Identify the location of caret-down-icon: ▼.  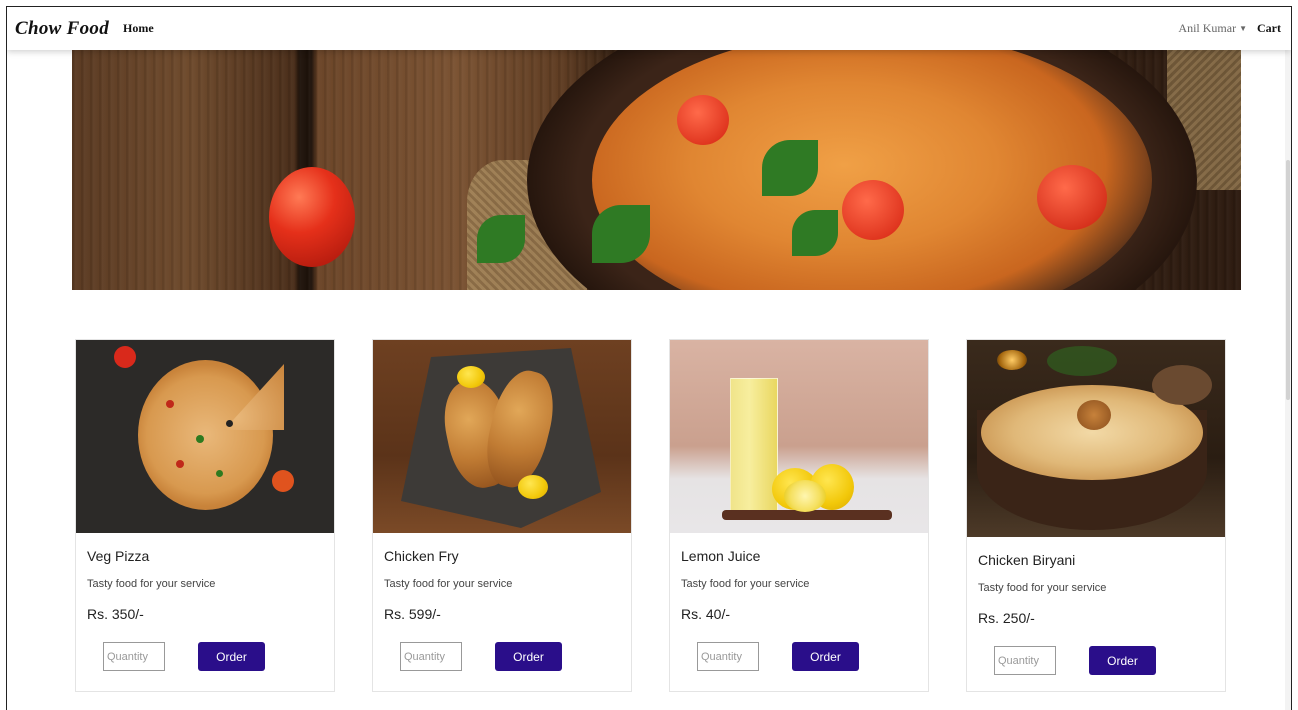
(1243, 28).